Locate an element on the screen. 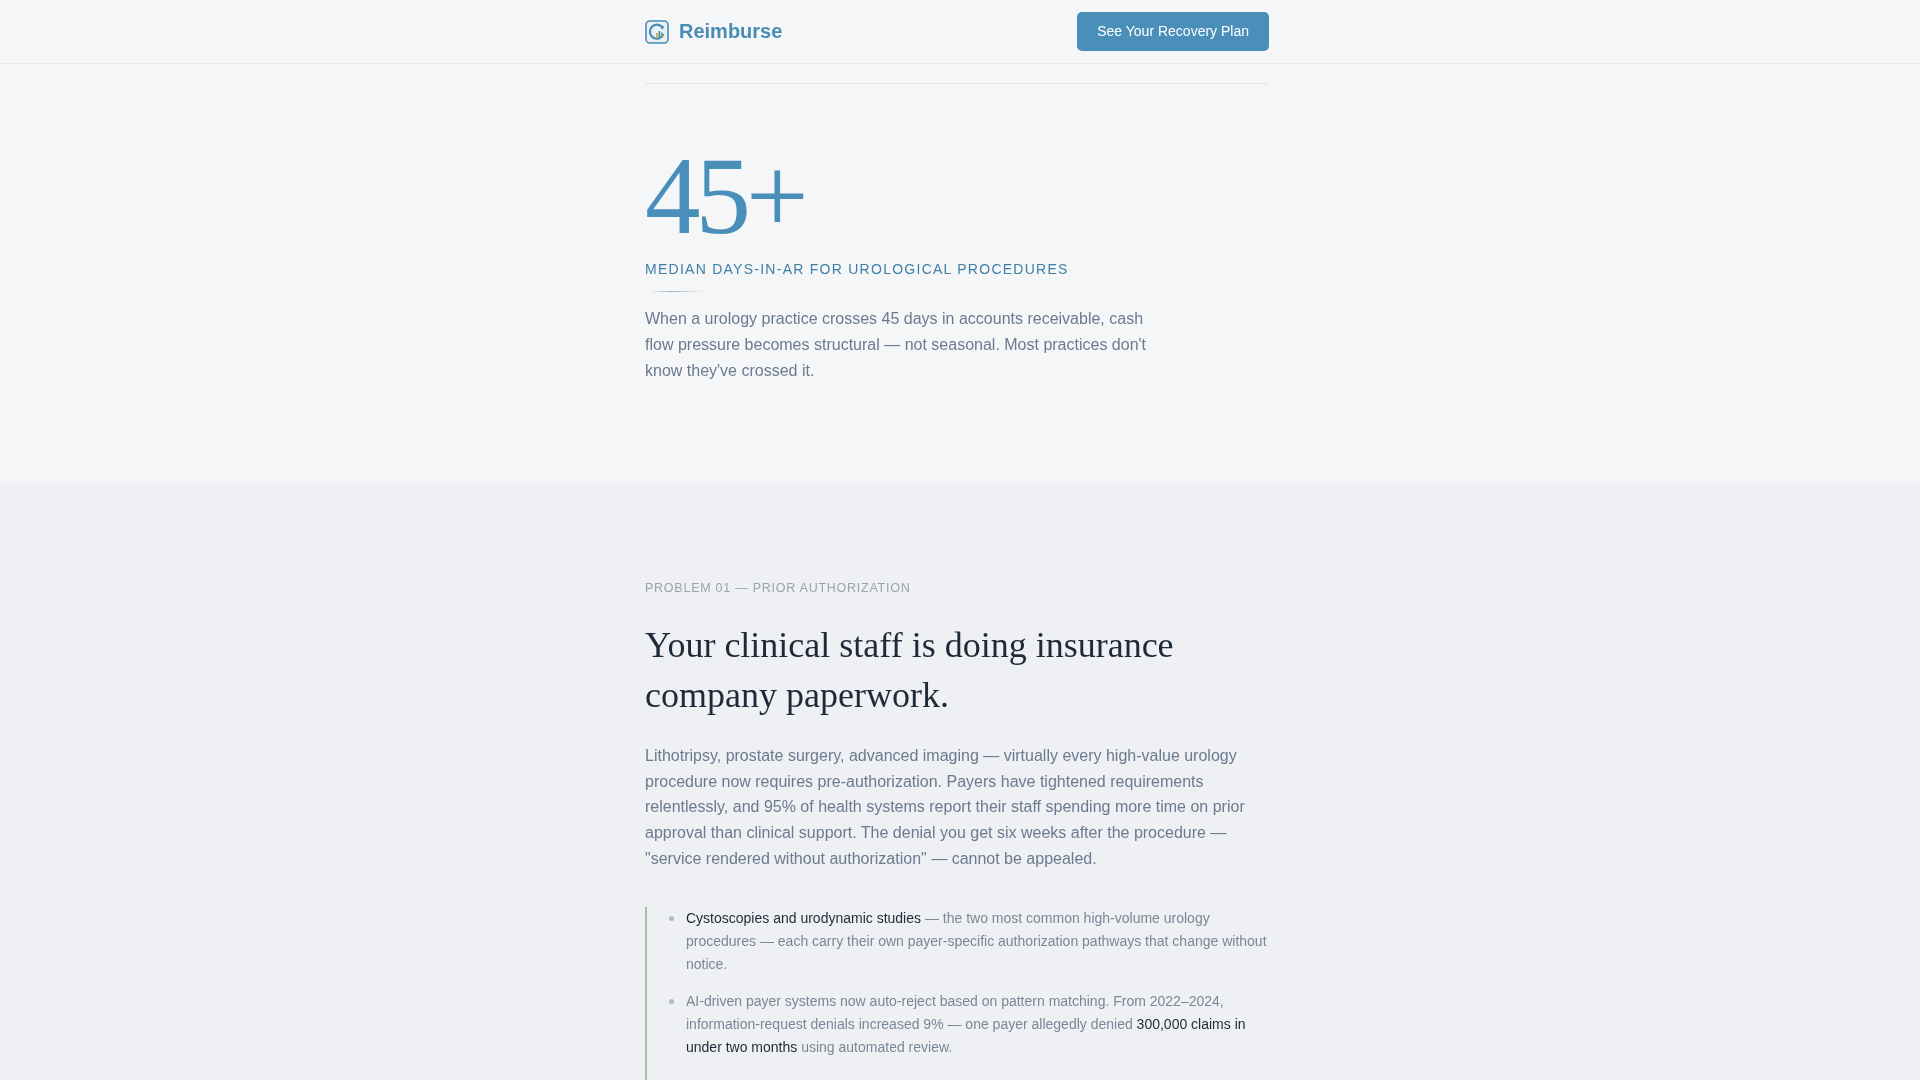 Image resolution: width=1920 pixels, height=1080 pixels. brand-name: Reimburse is located at coordinates (731, 31).